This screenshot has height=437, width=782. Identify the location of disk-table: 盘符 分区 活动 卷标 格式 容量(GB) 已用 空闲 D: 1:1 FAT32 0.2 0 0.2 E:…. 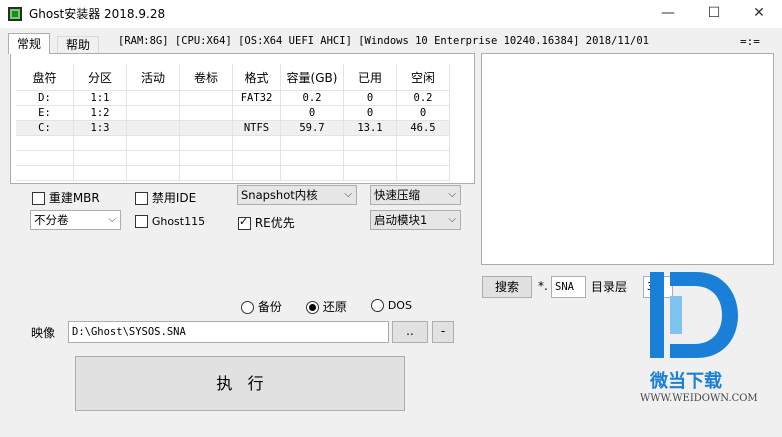
(233, 122).